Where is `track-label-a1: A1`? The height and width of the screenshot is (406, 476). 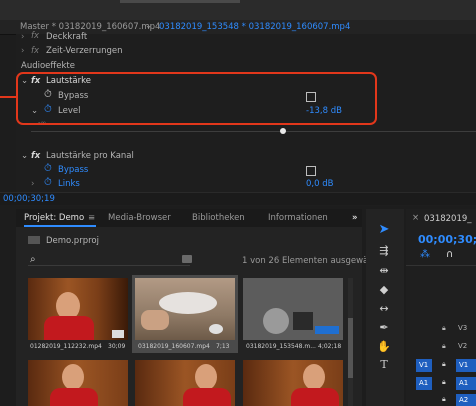
track-label-a1: A1 is located at coordinates (464, 383).